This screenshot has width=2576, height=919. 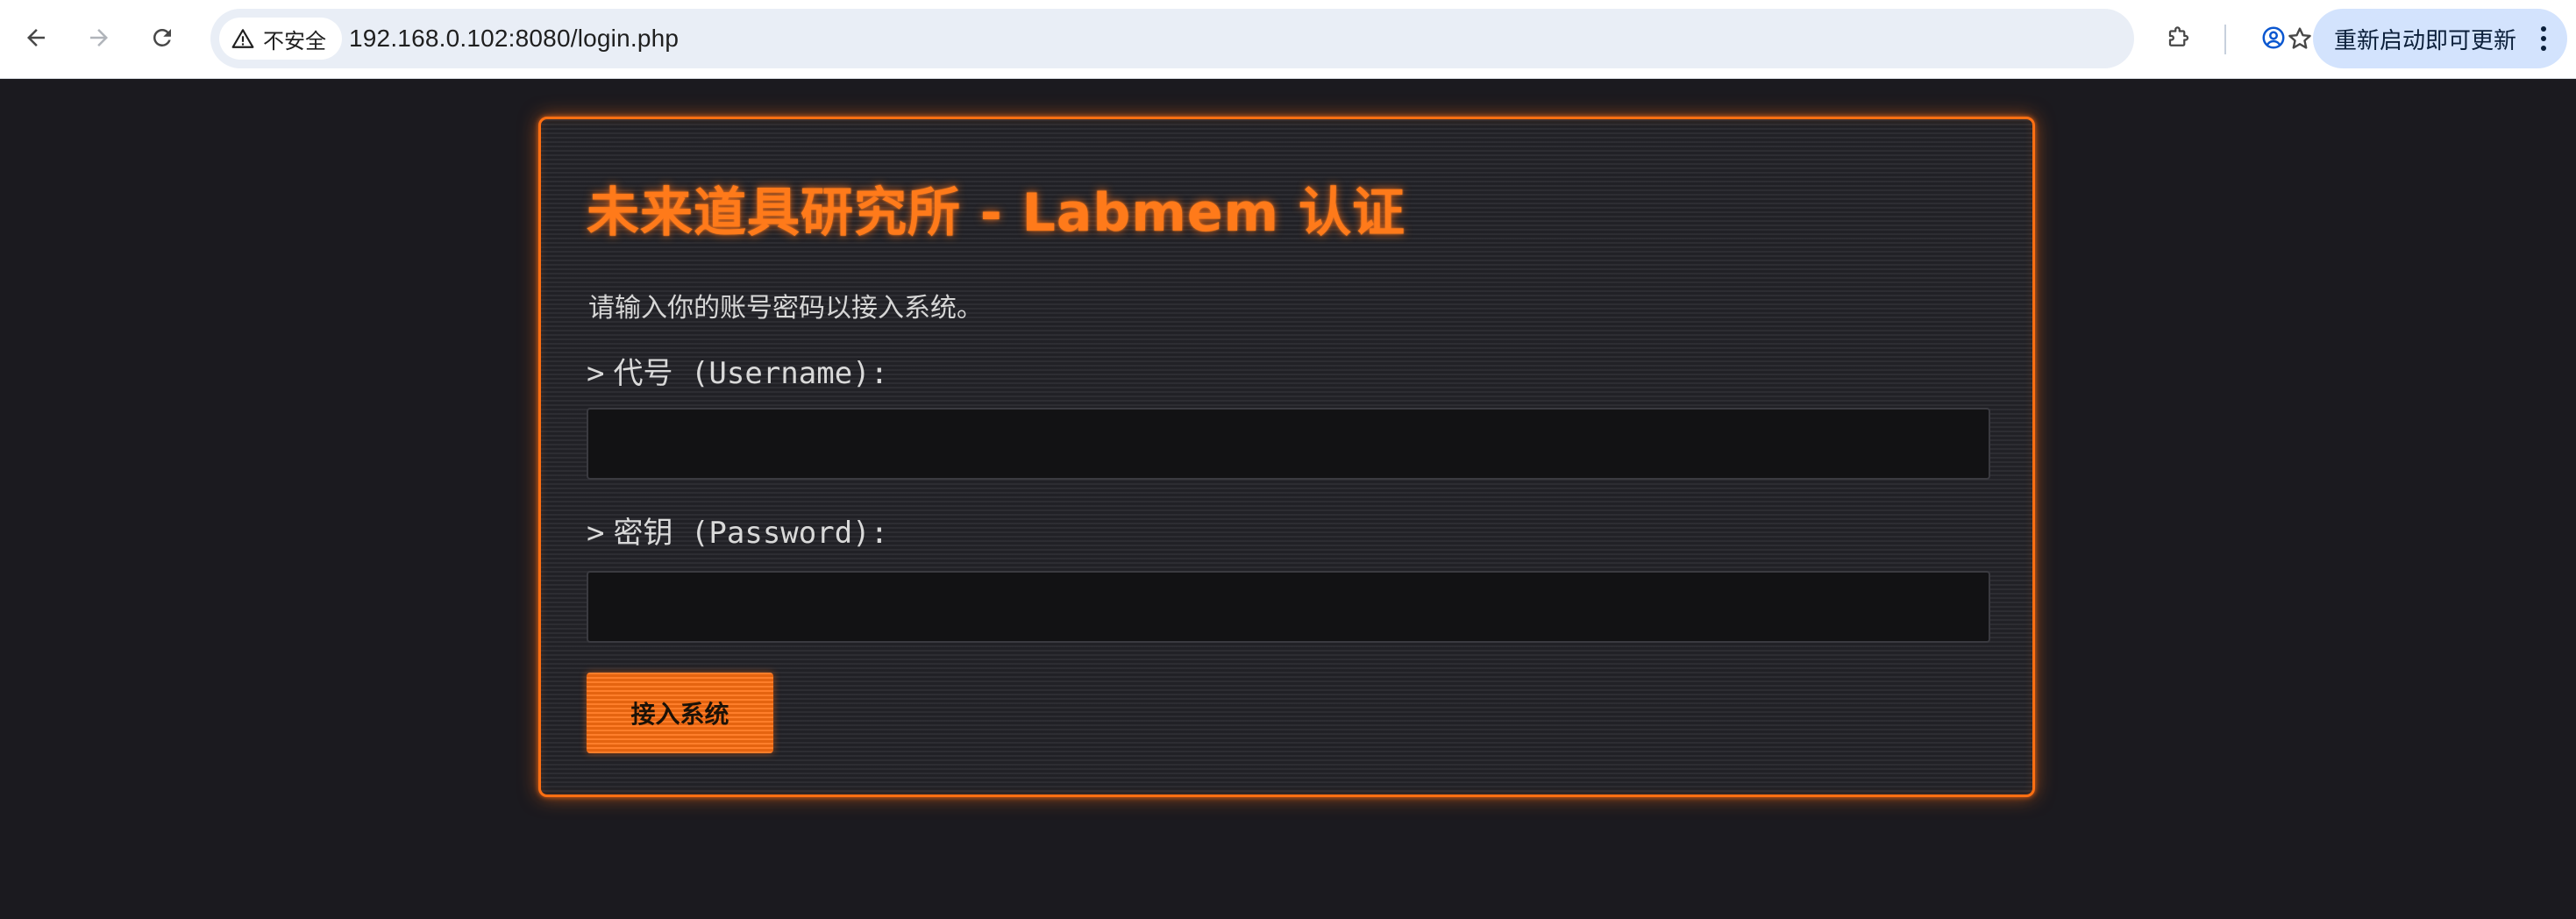 I want to click on more-vertical-icon, so click(x=2543, y=38).